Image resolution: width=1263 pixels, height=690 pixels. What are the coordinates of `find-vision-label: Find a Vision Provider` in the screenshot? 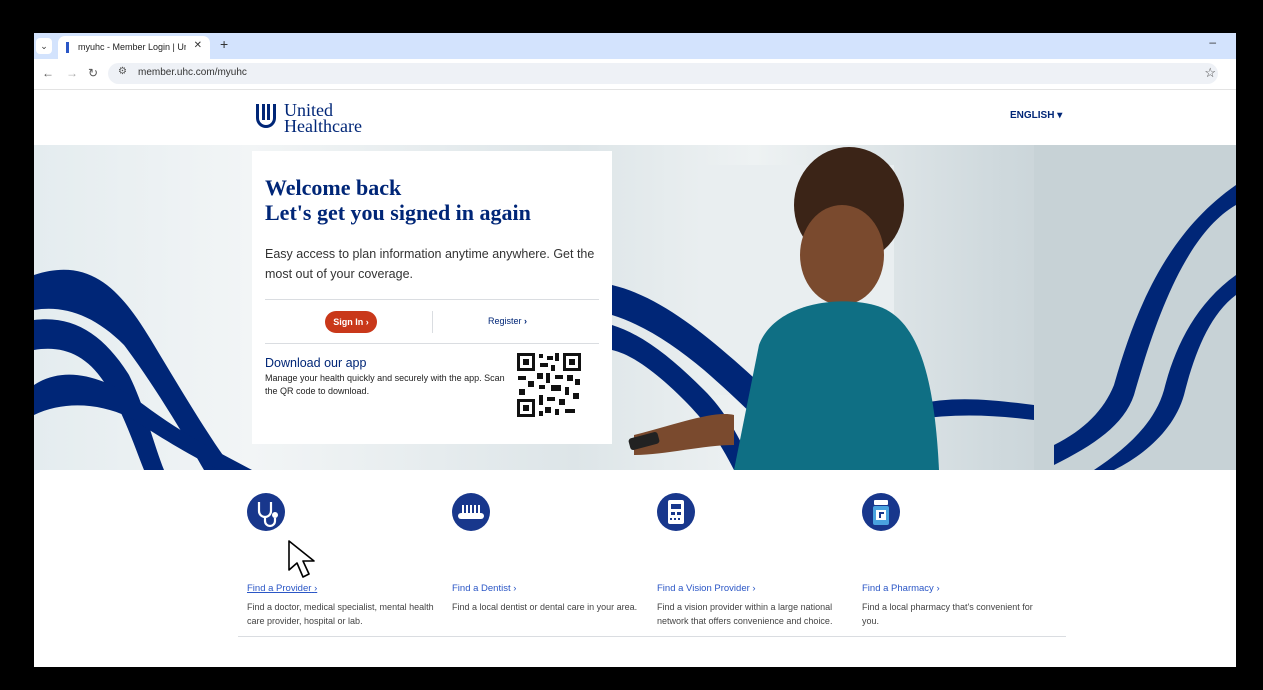 It's located at (703, 588).